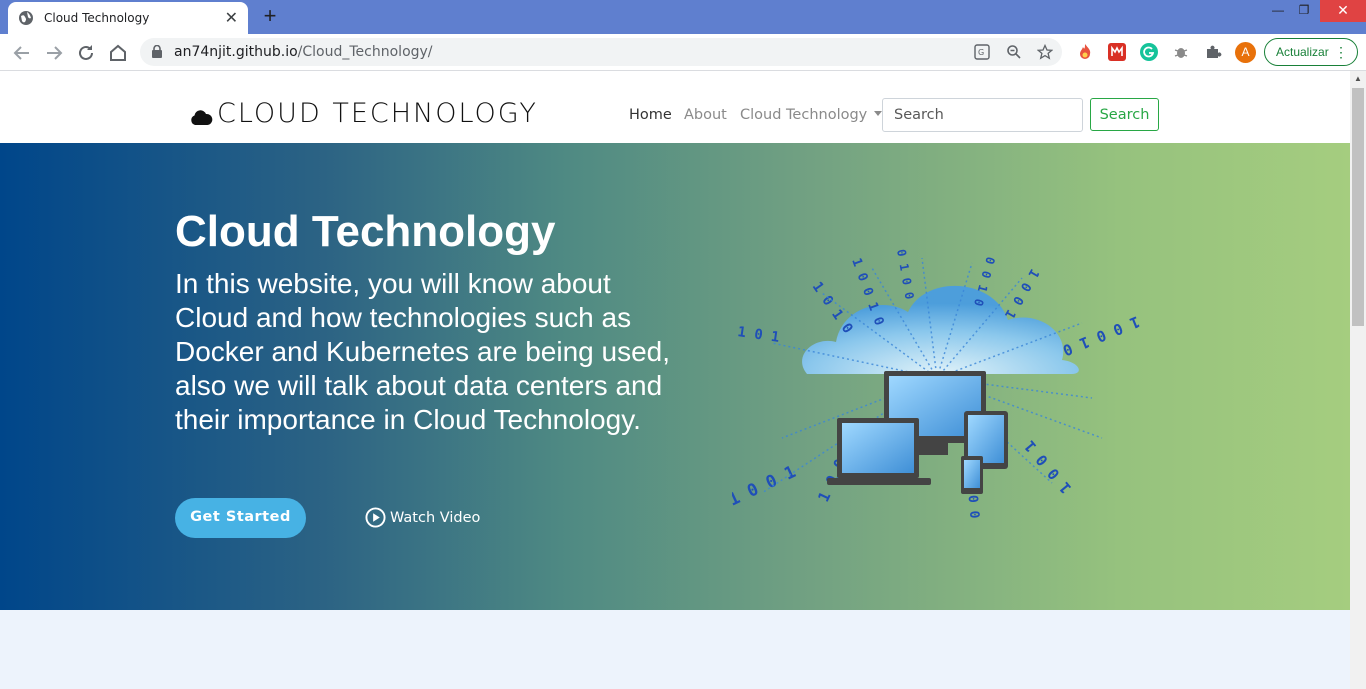 Image resolution: width=1366 pixels, height=689 pixels. I want to click on nav-dropdown-cloud-technology: Cloud Technology, so click(811, 115).